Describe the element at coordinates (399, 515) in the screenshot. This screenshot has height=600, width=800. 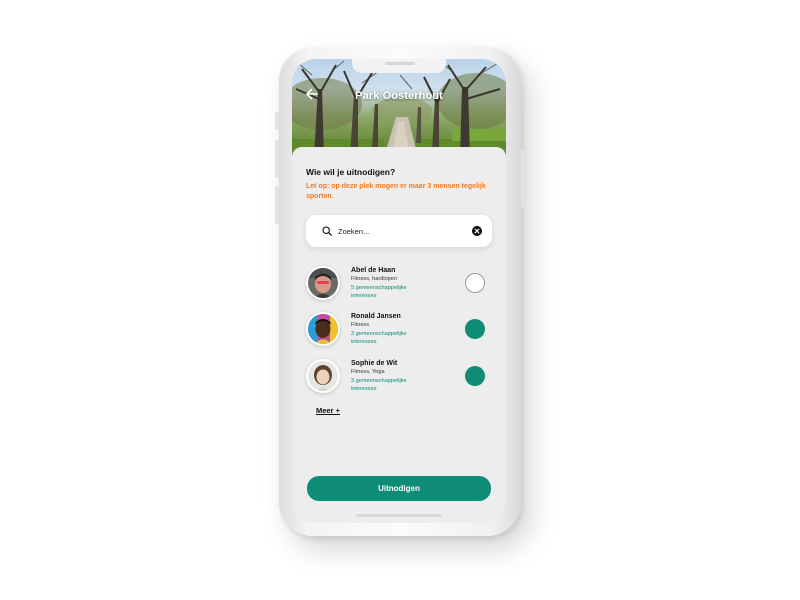
I see `home-indicator` at that location.